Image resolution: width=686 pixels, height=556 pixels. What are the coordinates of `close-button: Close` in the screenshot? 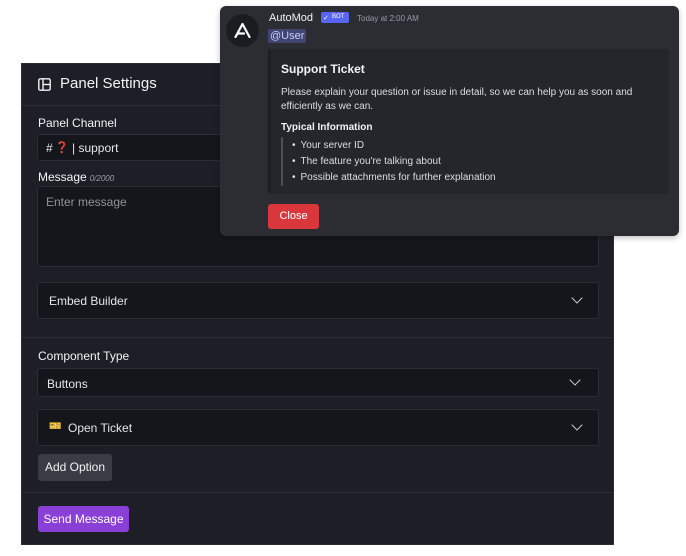 It's located at (293, 216).